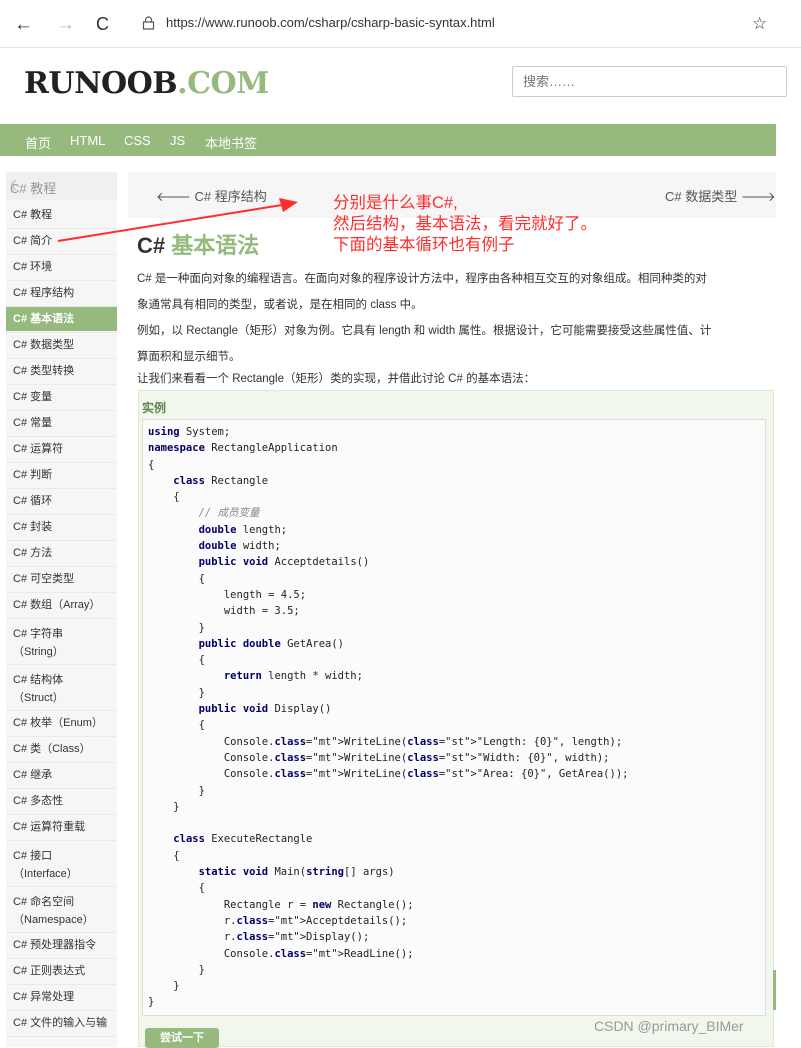 This screenshot has width=801, height=1048. Describe the element at coordinates (101, 83) in the screenshot. I see `logo-text: RUNOOB` at that location.